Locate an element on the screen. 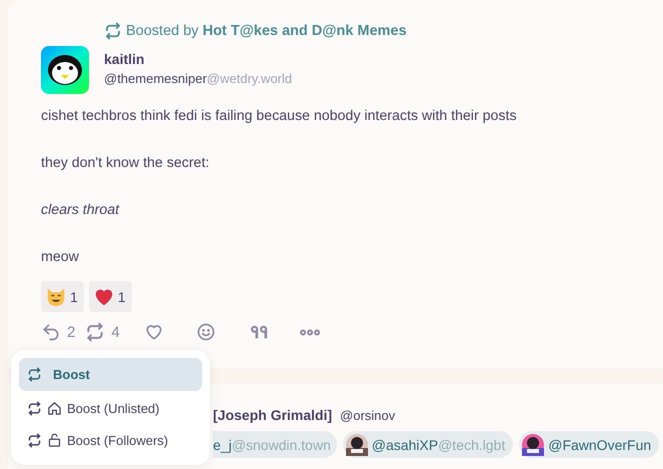  post-paragraph: cishet techbros think fedi is failing because nobody interacts with their posts is located at coordinates (279, 116).